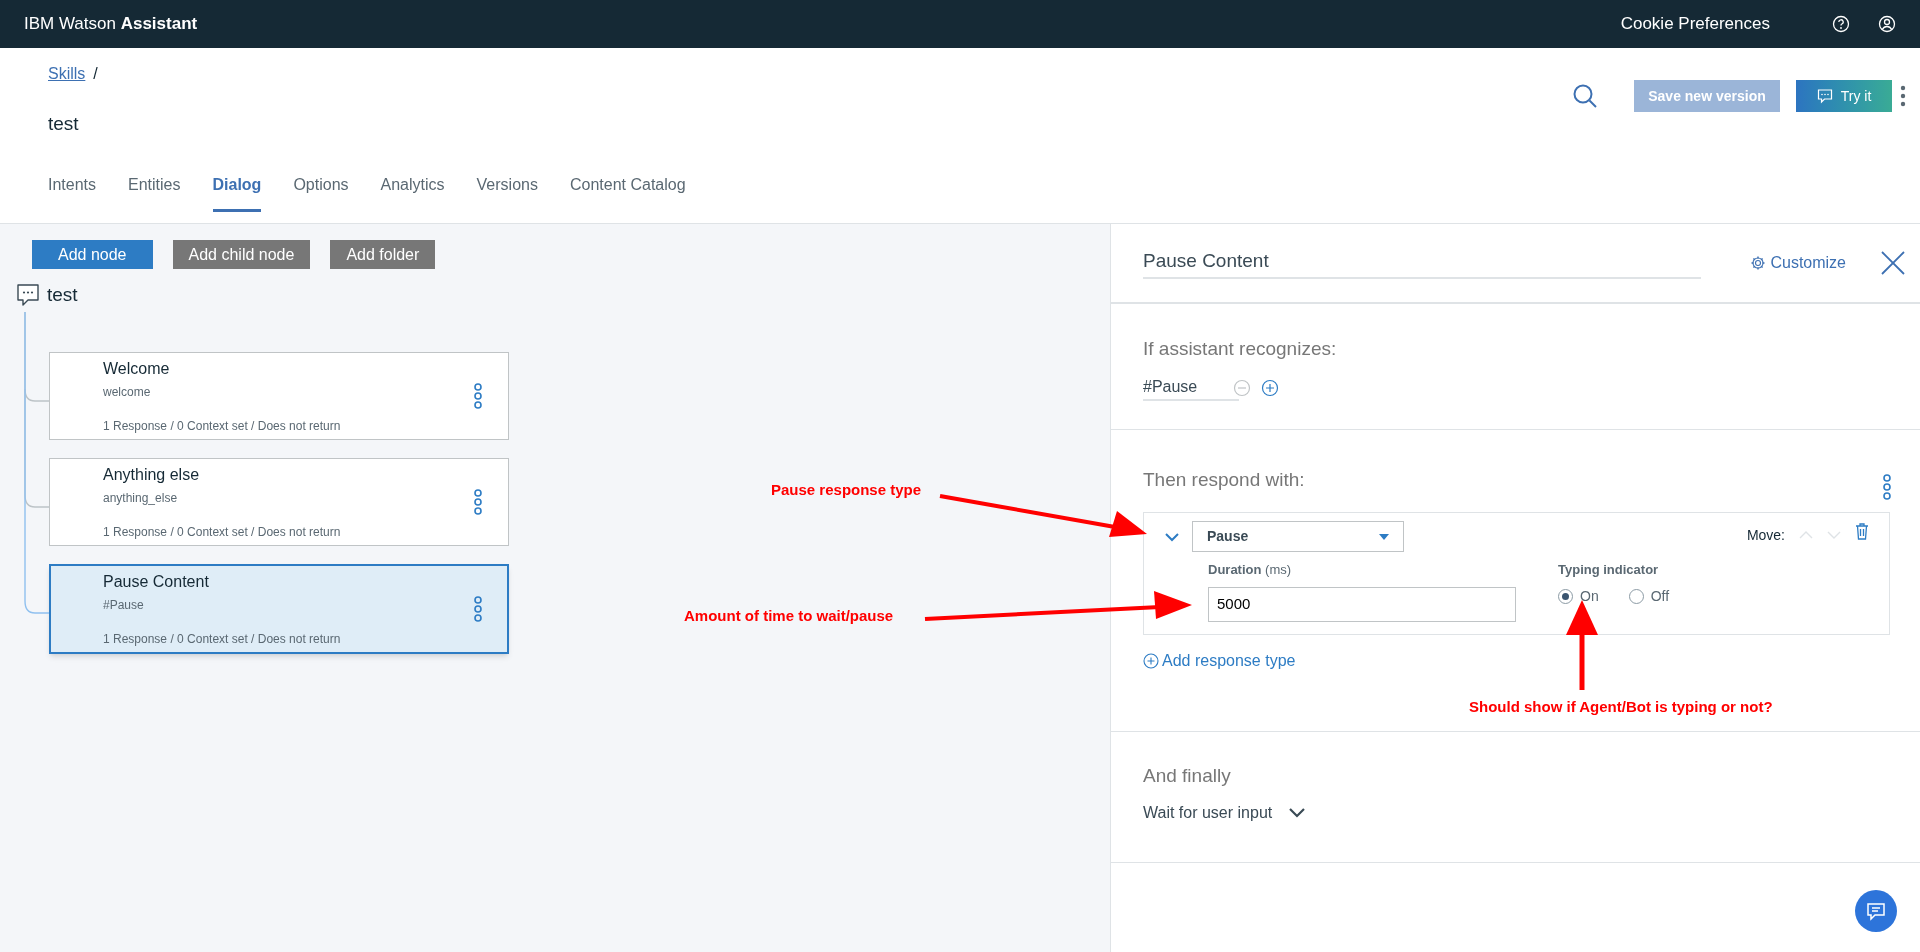 The height and width of the screenshot is (952, 1920). Describe the element at coordinates (137, 368) in the screenshot. I see `node-title: Welcome` at that location.